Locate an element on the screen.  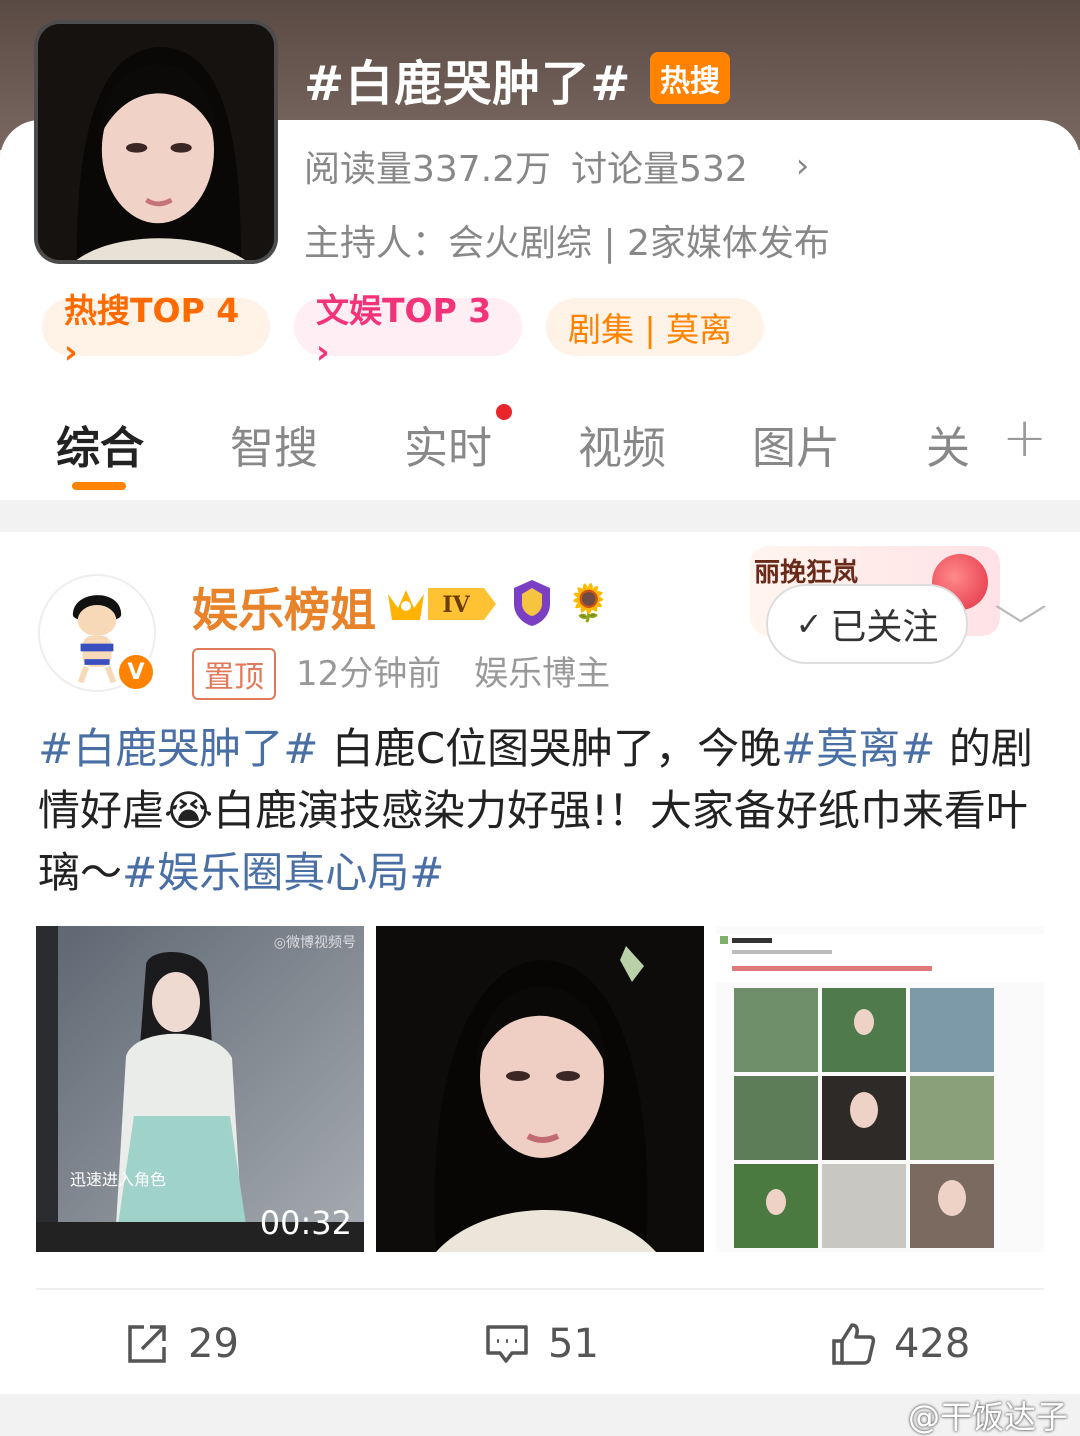
image-collage-thumbnail is located at coordinates (880, 1089).